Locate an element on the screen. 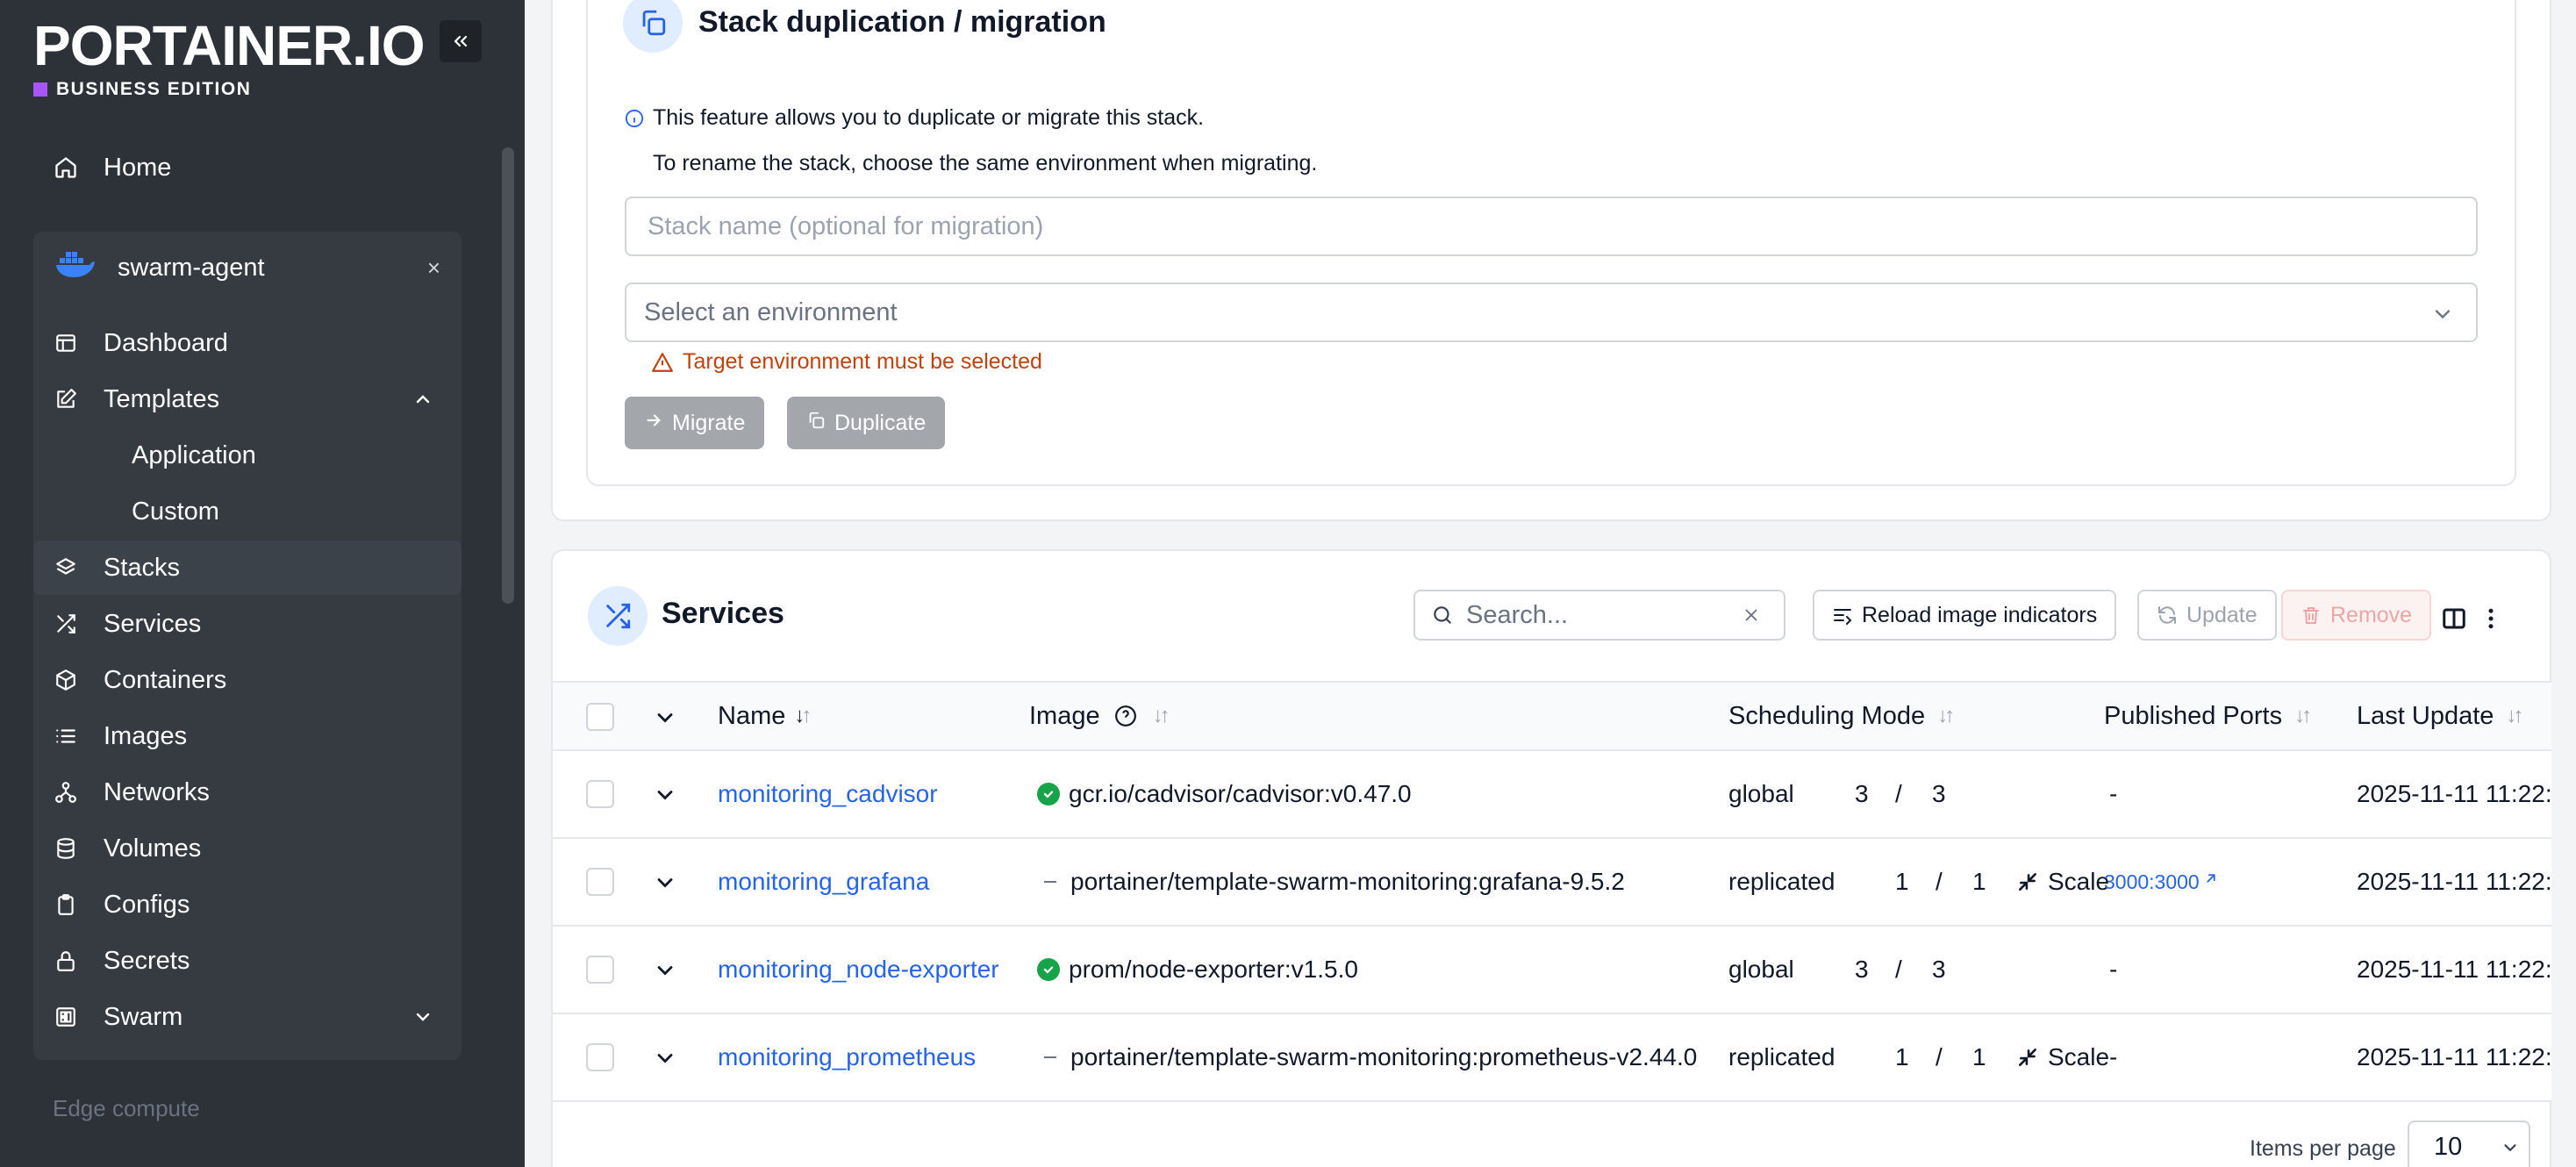 Image resolution: width=2576 pixels, height=1167 pixels. double-chevron-left-icon is located at coordinates (461, 41).